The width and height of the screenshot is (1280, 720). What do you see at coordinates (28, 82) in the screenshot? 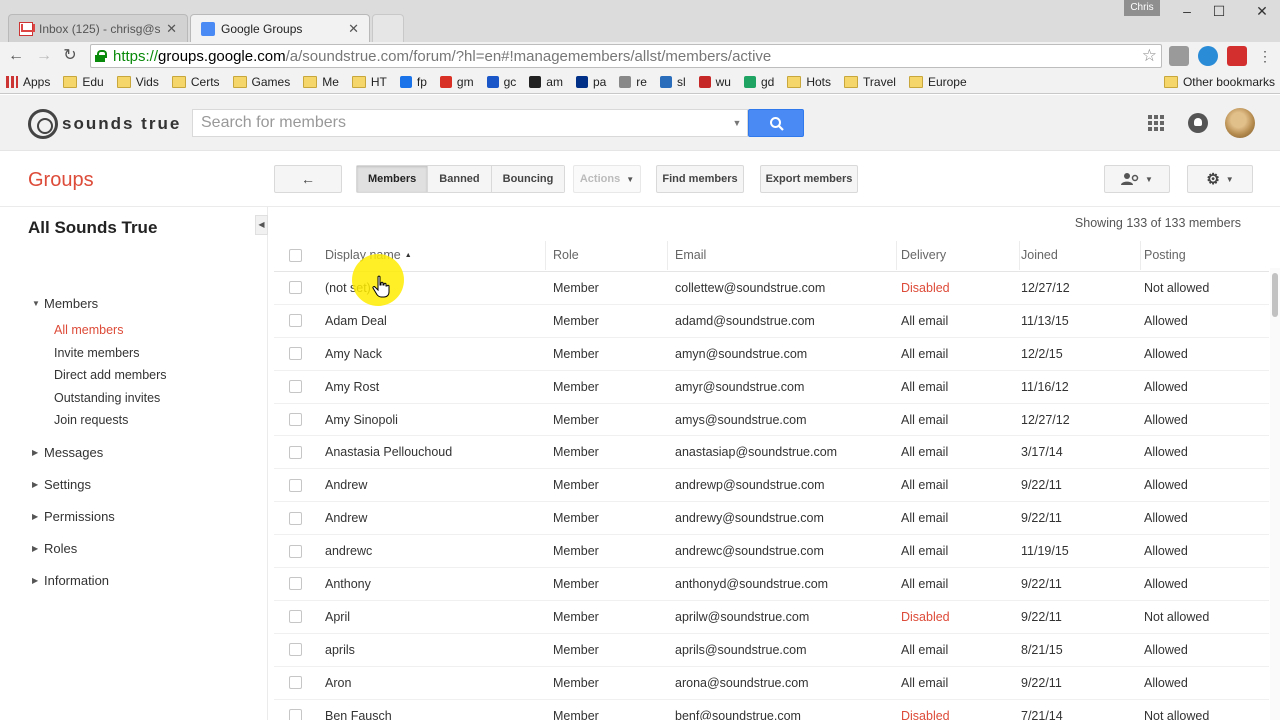
I see `bookmark-apps: Apps` at bounding box center [28, 82].